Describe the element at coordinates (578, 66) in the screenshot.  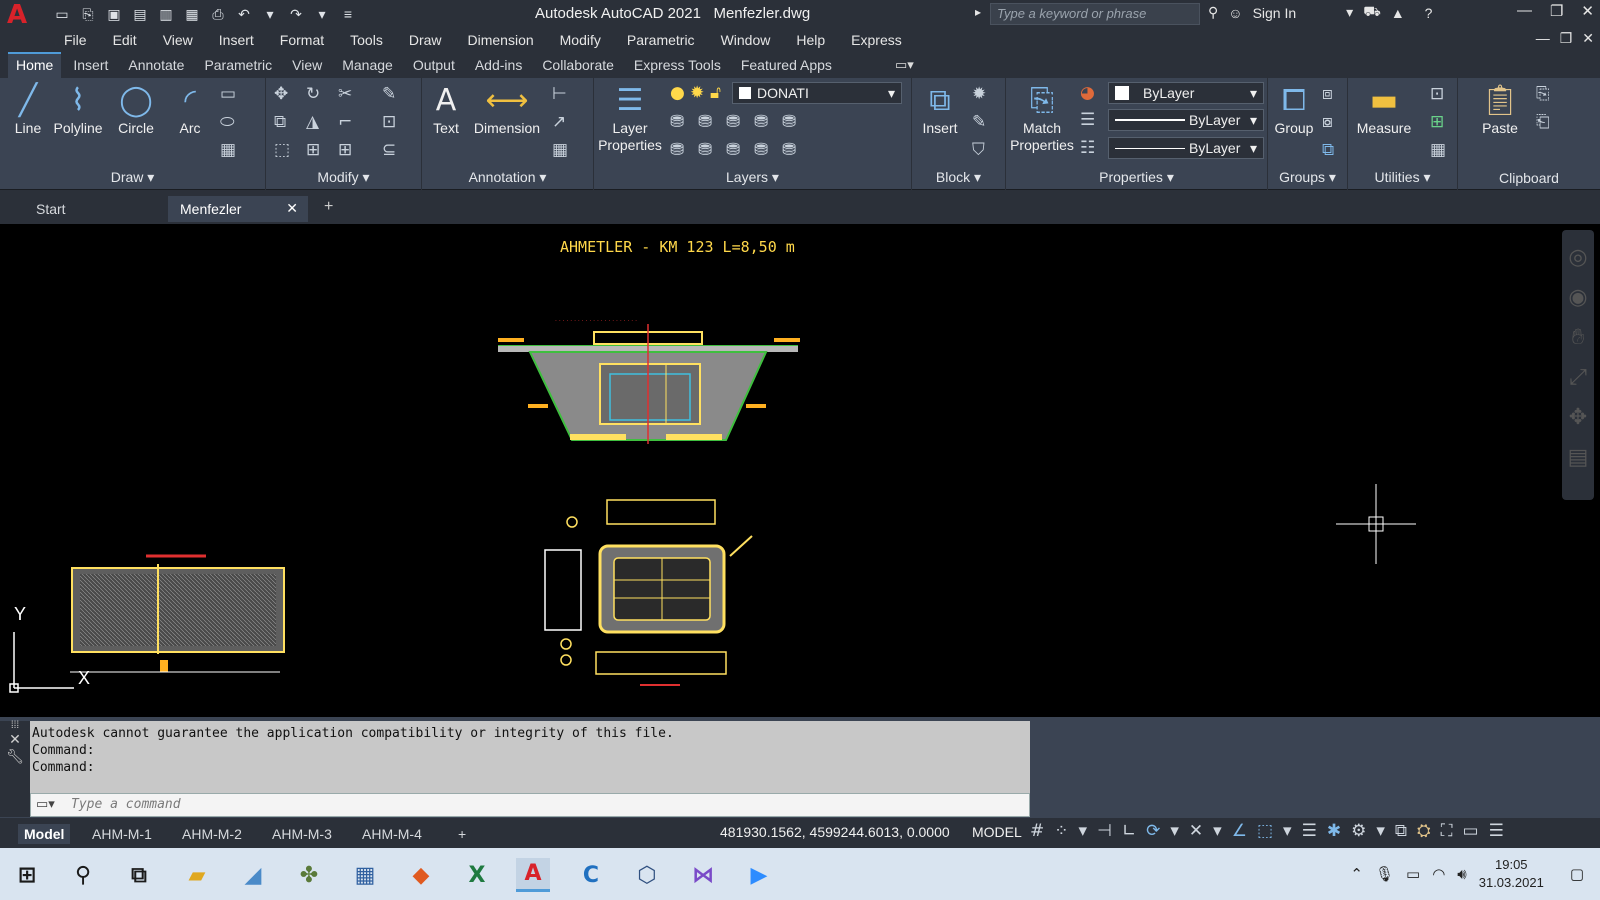
I see `ribbon-tab-collaborate: Collaborate` at that location.